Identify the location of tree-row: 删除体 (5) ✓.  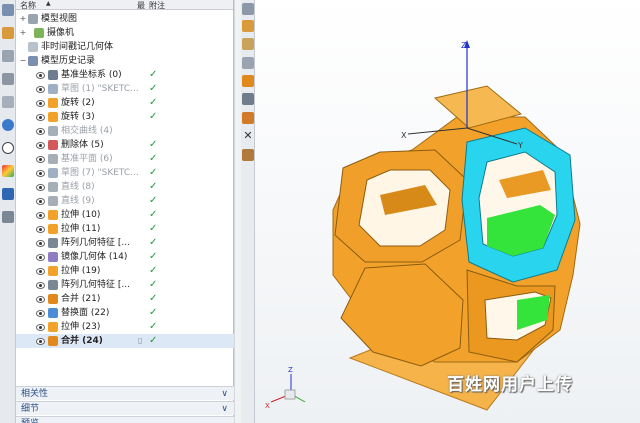
(125, 145).